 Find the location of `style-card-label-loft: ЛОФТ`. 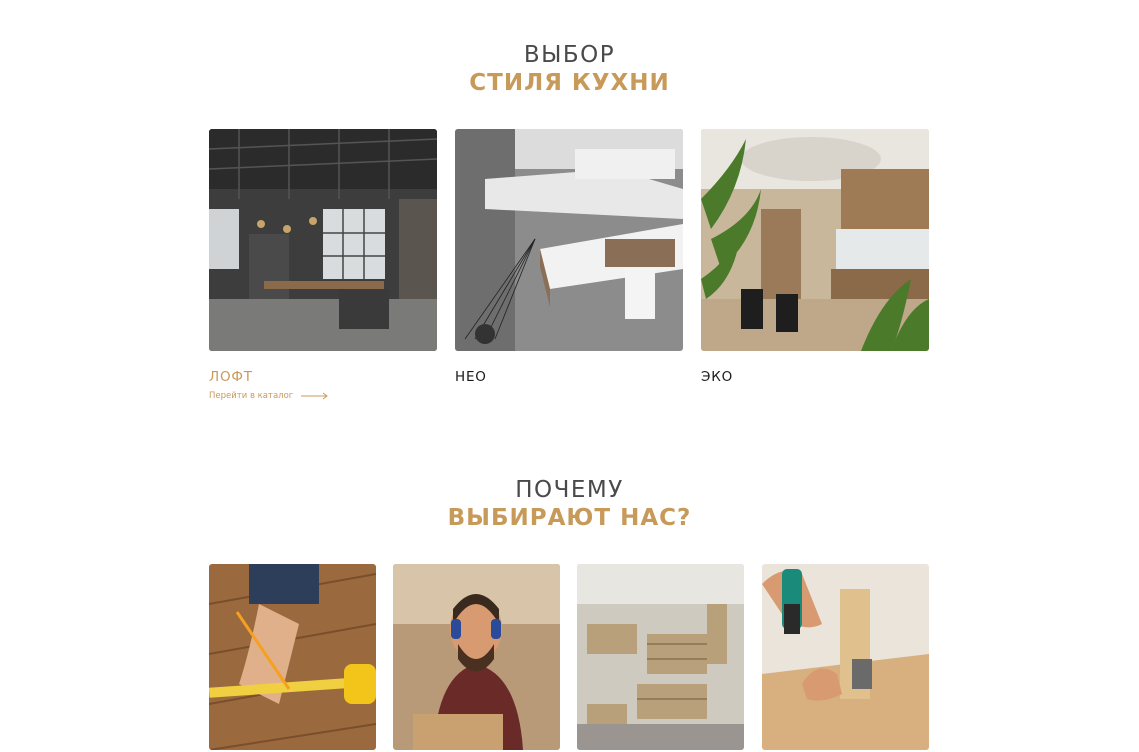

style-card-label-loft: ЛОФТ is located at coordinates (231, 377).